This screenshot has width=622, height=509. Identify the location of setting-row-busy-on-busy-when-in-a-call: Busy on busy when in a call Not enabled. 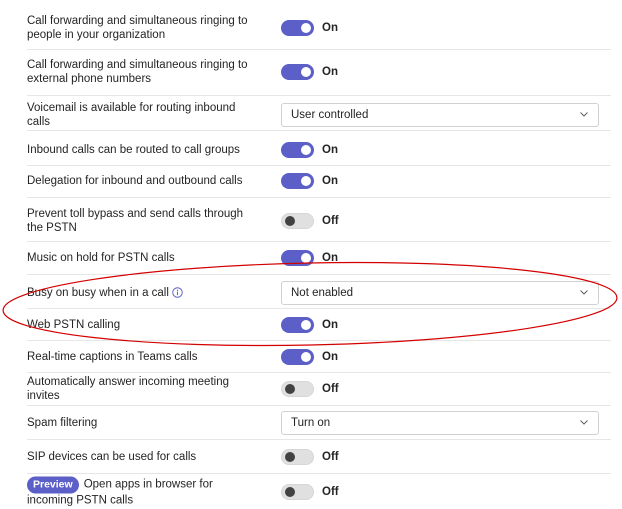
(319, 292).